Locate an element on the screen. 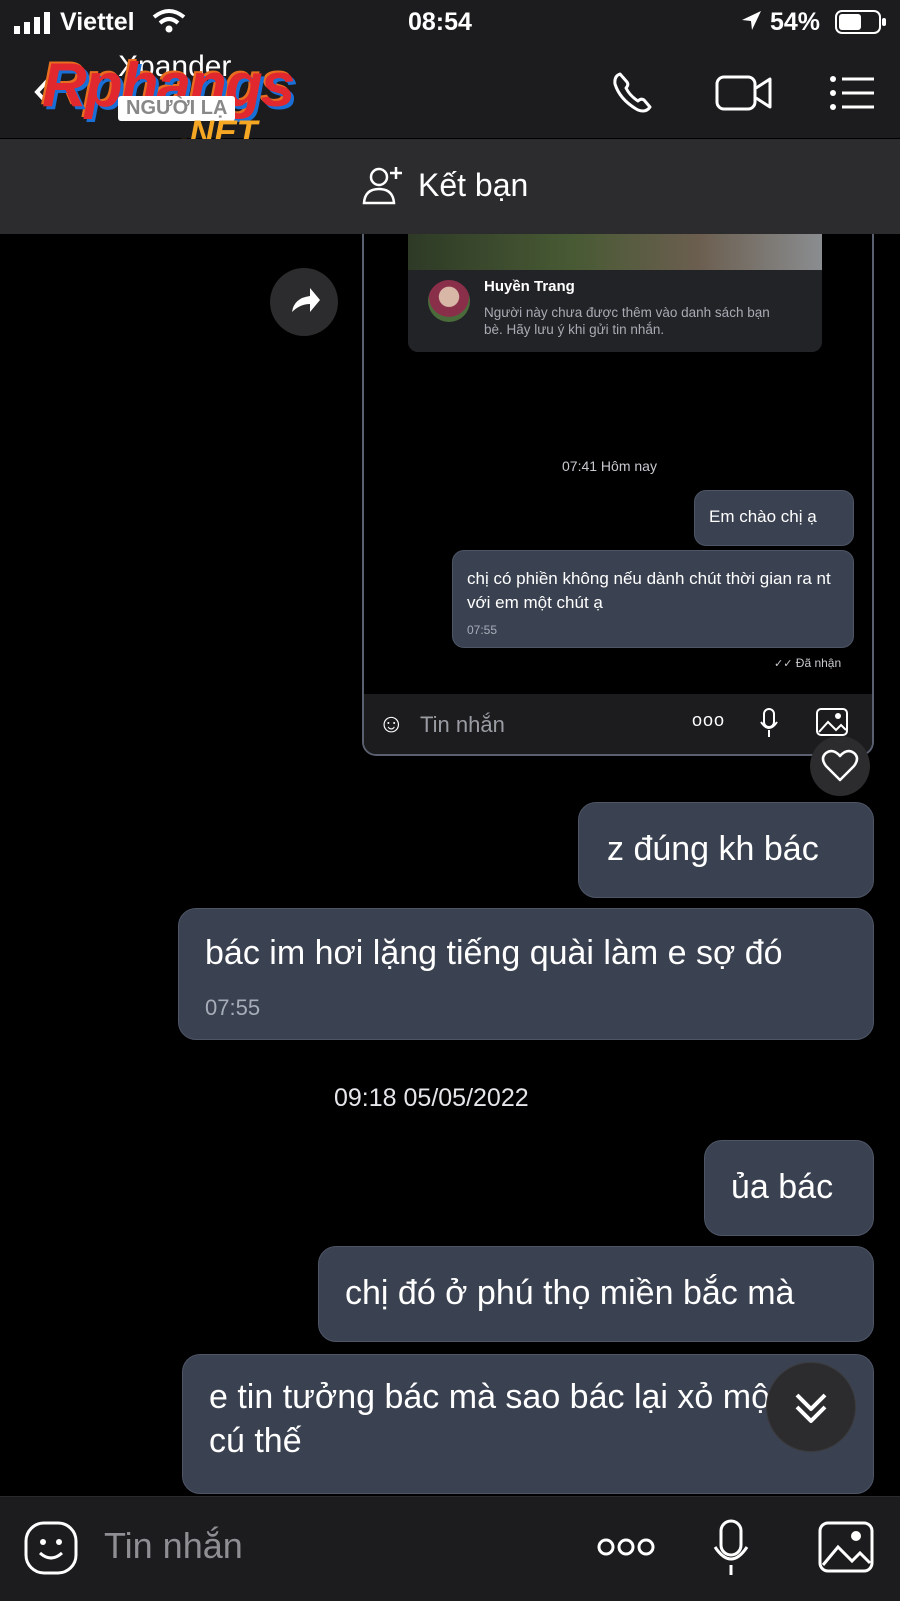 The width and height of the screenshot is (900, 1601). card-name: Huyền Trang is located at coordinates (529, 286).